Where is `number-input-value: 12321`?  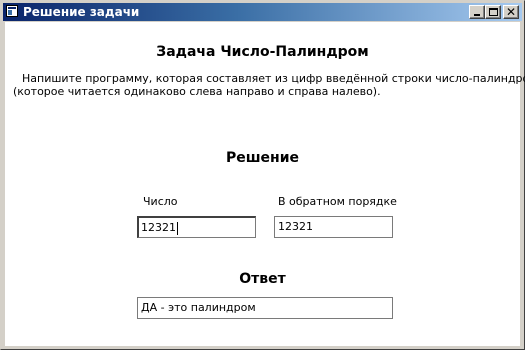 number-input-value: 12321 is located at coordinates (158, 227).